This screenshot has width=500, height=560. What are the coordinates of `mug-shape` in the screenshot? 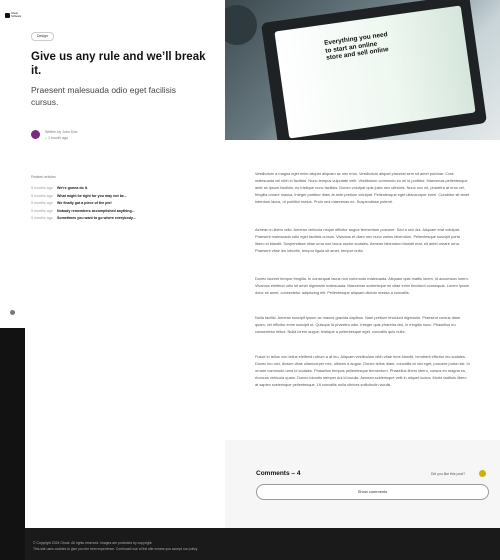 It's located at (241, 25).